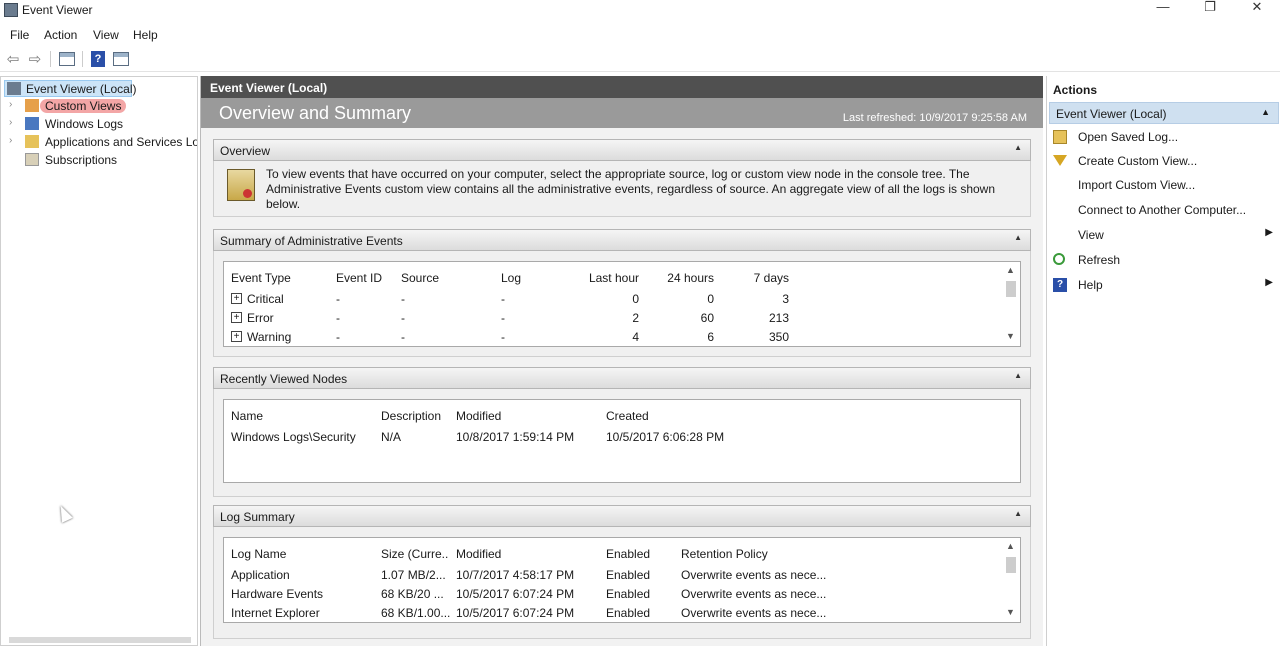 This screenshot has width=1280, height=646. Describe the element at coordinates (269, 337) in the screenshot. I see `event-type-cell: Warning` at that location.